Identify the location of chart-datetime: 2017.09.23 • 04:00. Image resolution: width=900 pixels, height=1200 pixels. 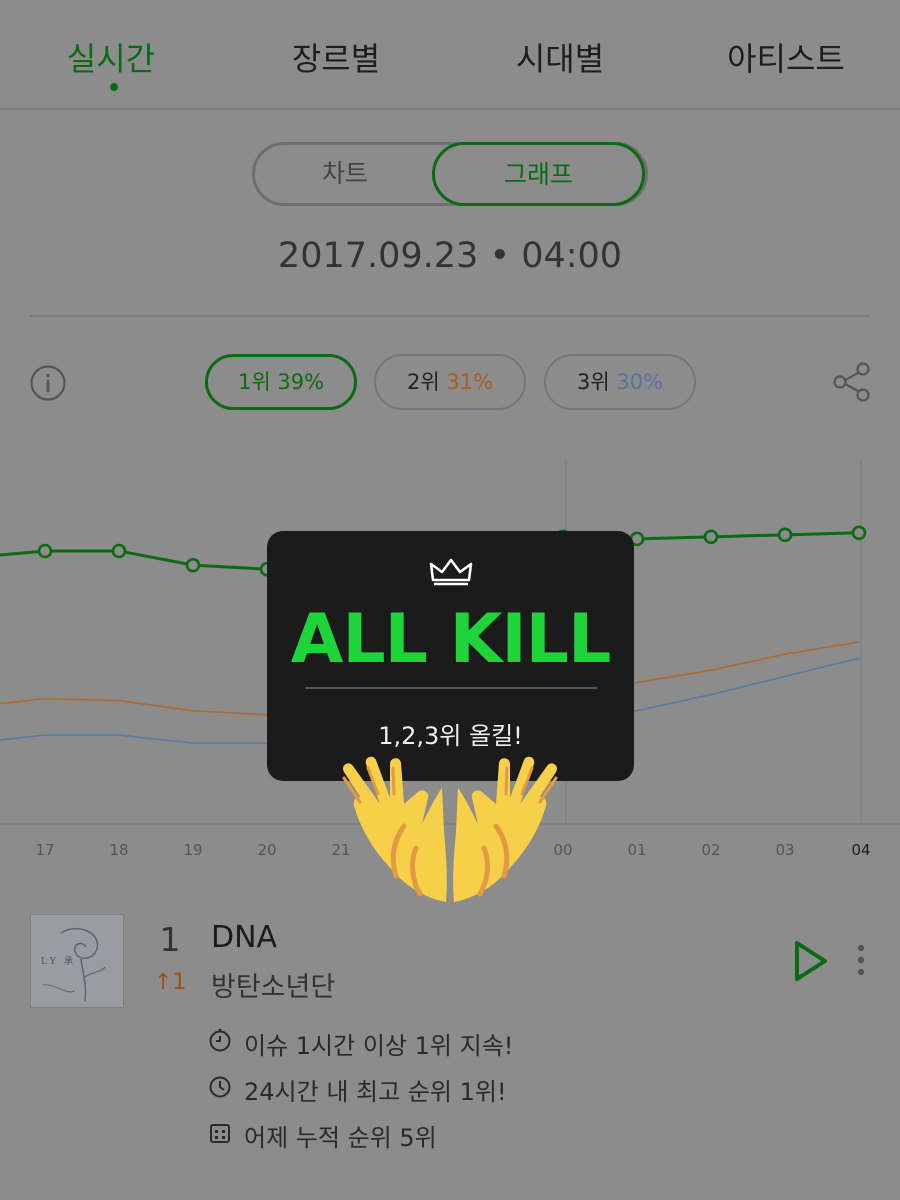
(450, 256).